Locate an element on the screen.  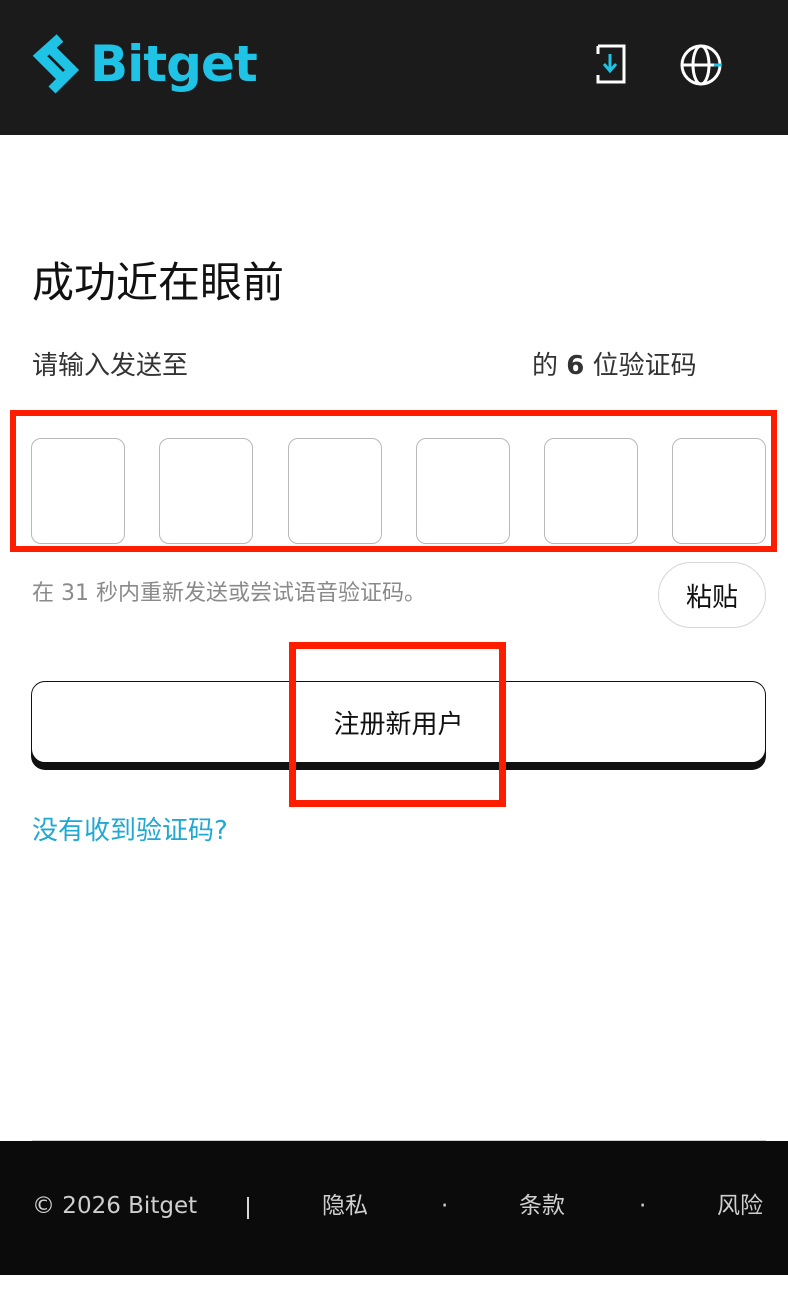
download-icon is located at coordinates (610, 64).